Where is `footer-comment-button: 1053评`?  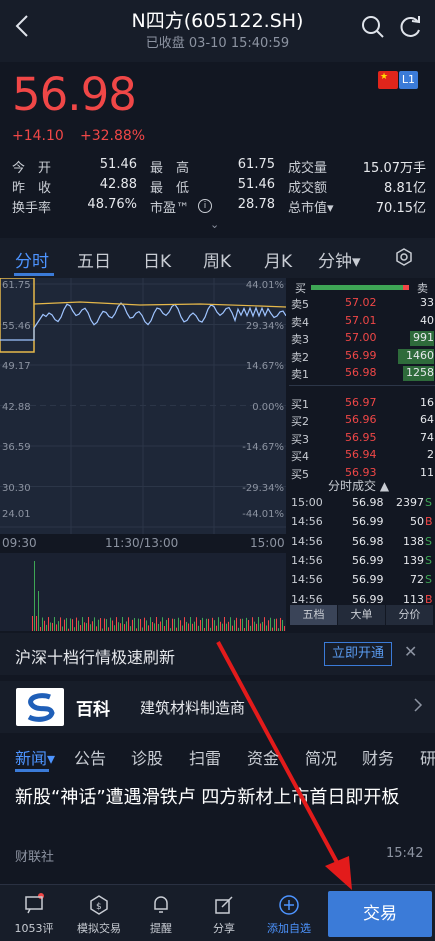 footer-comment-button: 1053评 is located at coordinates (34, 914).